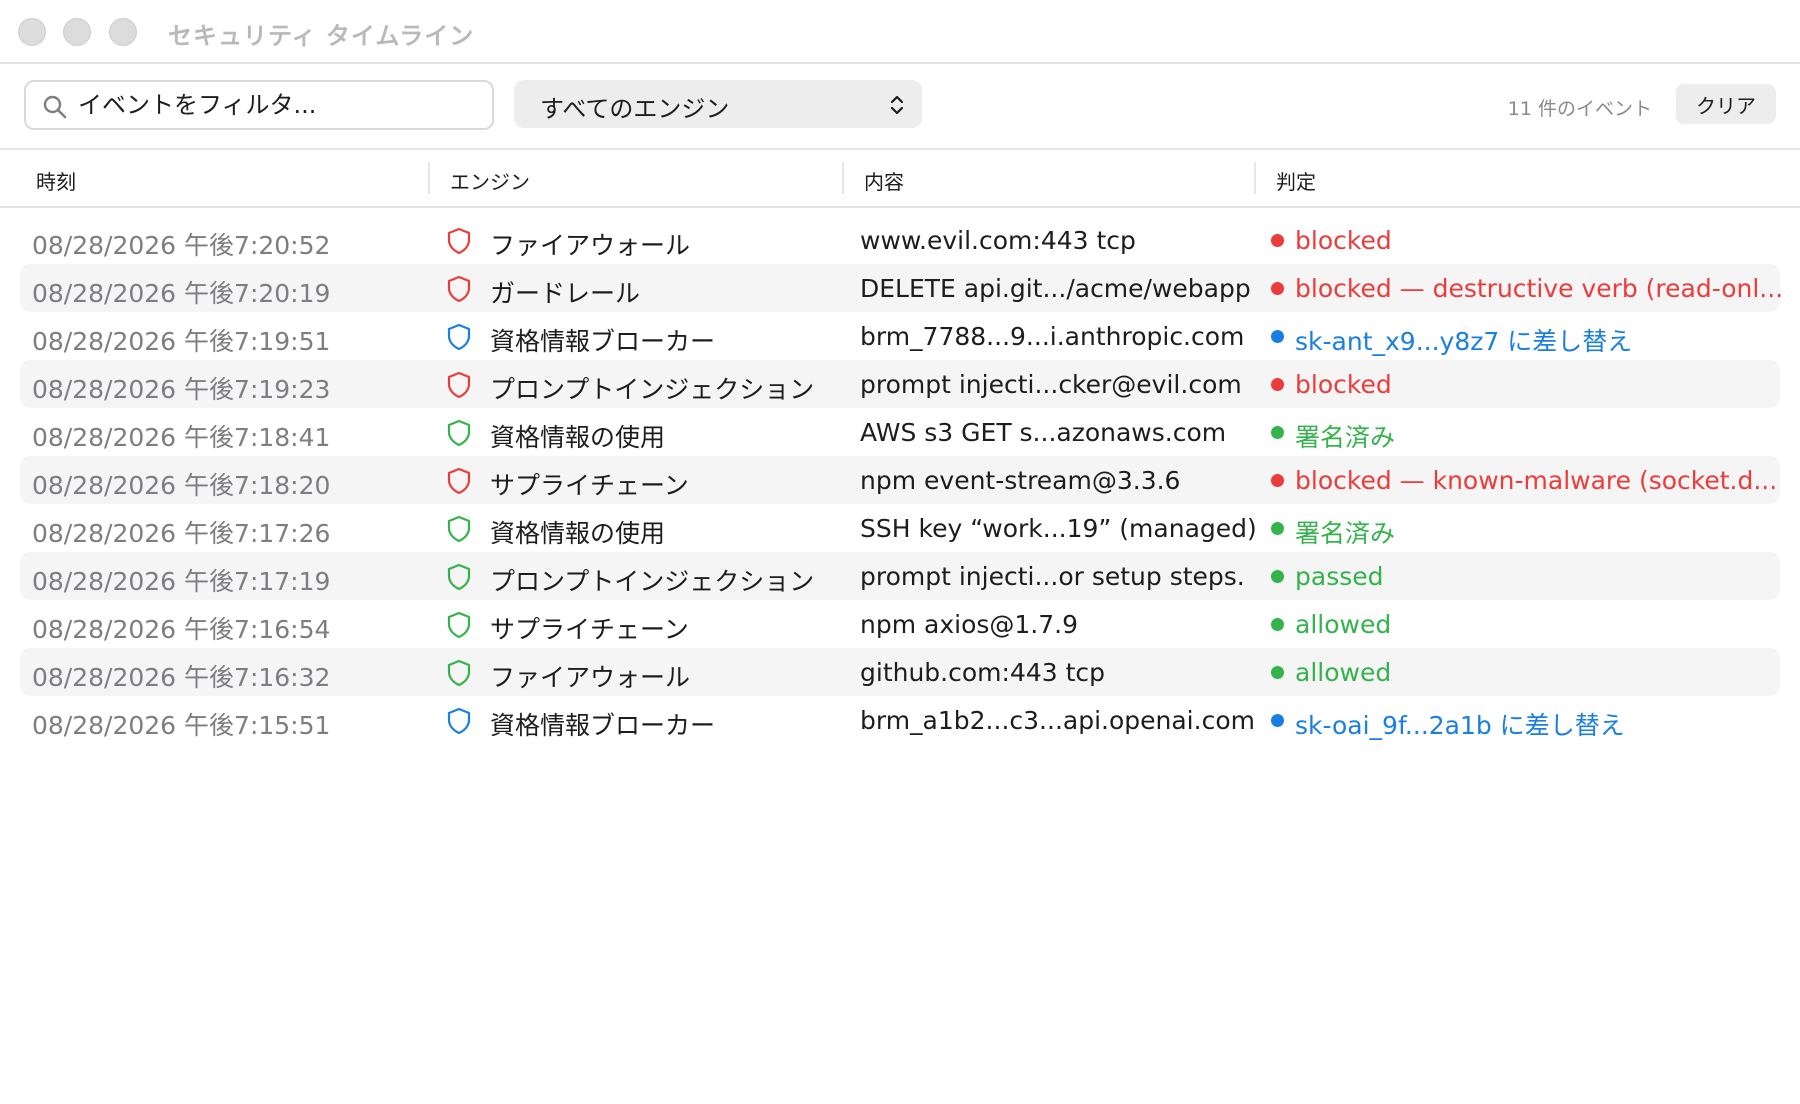  What do you see at coordinates (900, 32) in the screenshot?
I see `title-bar: セキュリティ タイムライン` at bounding box center [900, 32].